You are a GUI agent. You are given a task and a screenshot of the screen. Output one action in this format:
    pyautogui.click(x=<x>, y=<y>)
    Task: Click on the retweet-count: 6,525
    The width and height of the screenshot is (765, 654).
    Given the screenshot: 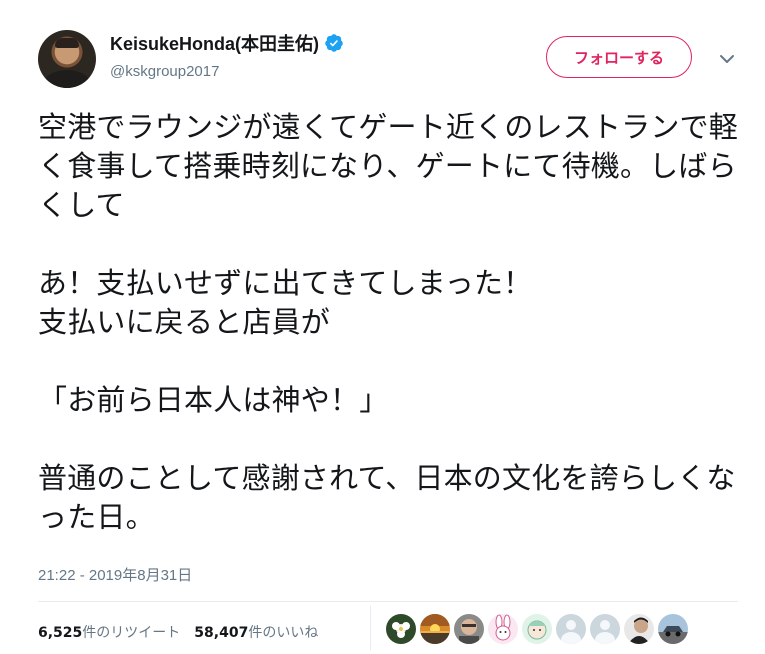 What is the action you would take?
    pyautogui.click(x=60, y=633)
    